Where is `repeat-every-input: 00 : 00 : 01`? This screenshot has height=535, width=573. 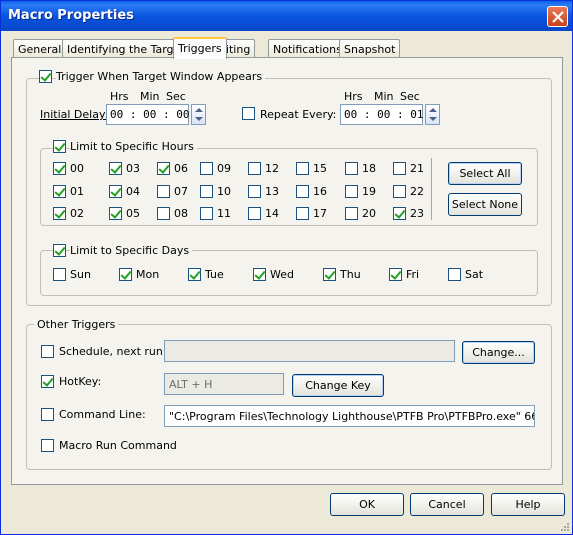 repeat-every-input: 00 : 00 : 01 is located at coordinates (381, 114).